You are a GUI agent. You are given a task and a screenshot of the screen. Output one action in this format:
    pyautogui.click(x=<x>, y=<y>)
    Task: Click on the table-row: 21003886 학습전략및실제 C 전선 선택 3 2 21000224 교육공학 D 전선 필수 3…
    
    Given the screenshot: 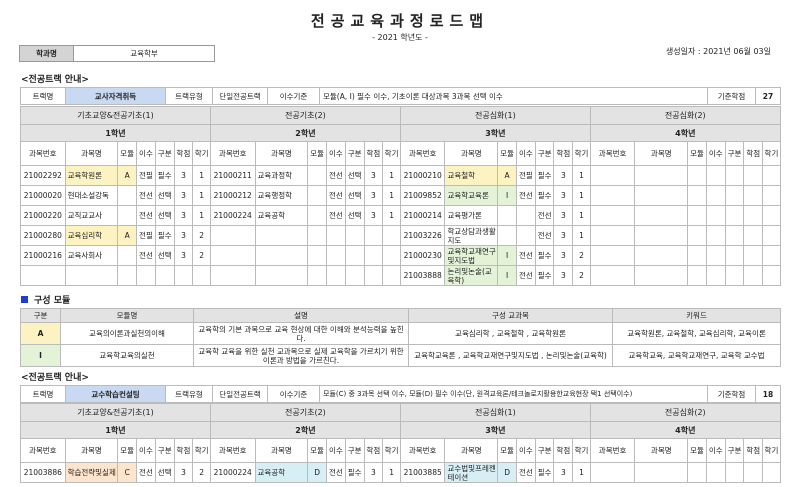 What is the action you would take?
    pyautogui.click(x=400, y=472)
    